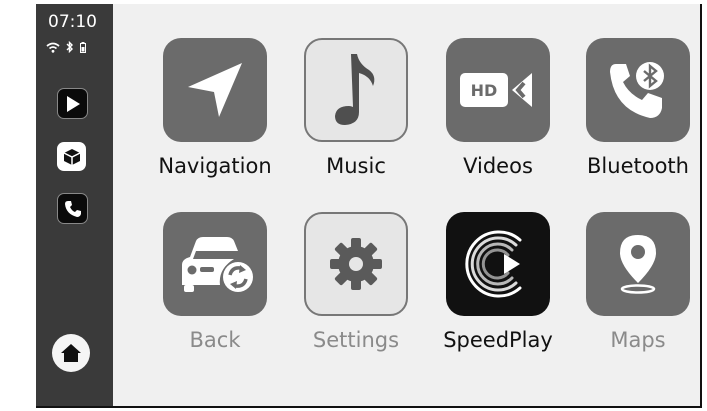 This screenshot has width=707, height=411. I want to click on cube-icon, so click(71, 156).